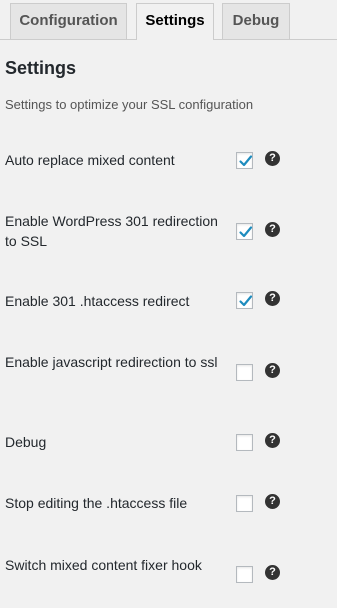 This screenshot has width=337, height=608. What do you see at coordinates (244, 372) in the screenshot?
I see `javascript-redirect-checkbox` at bounding box center [244, 372].